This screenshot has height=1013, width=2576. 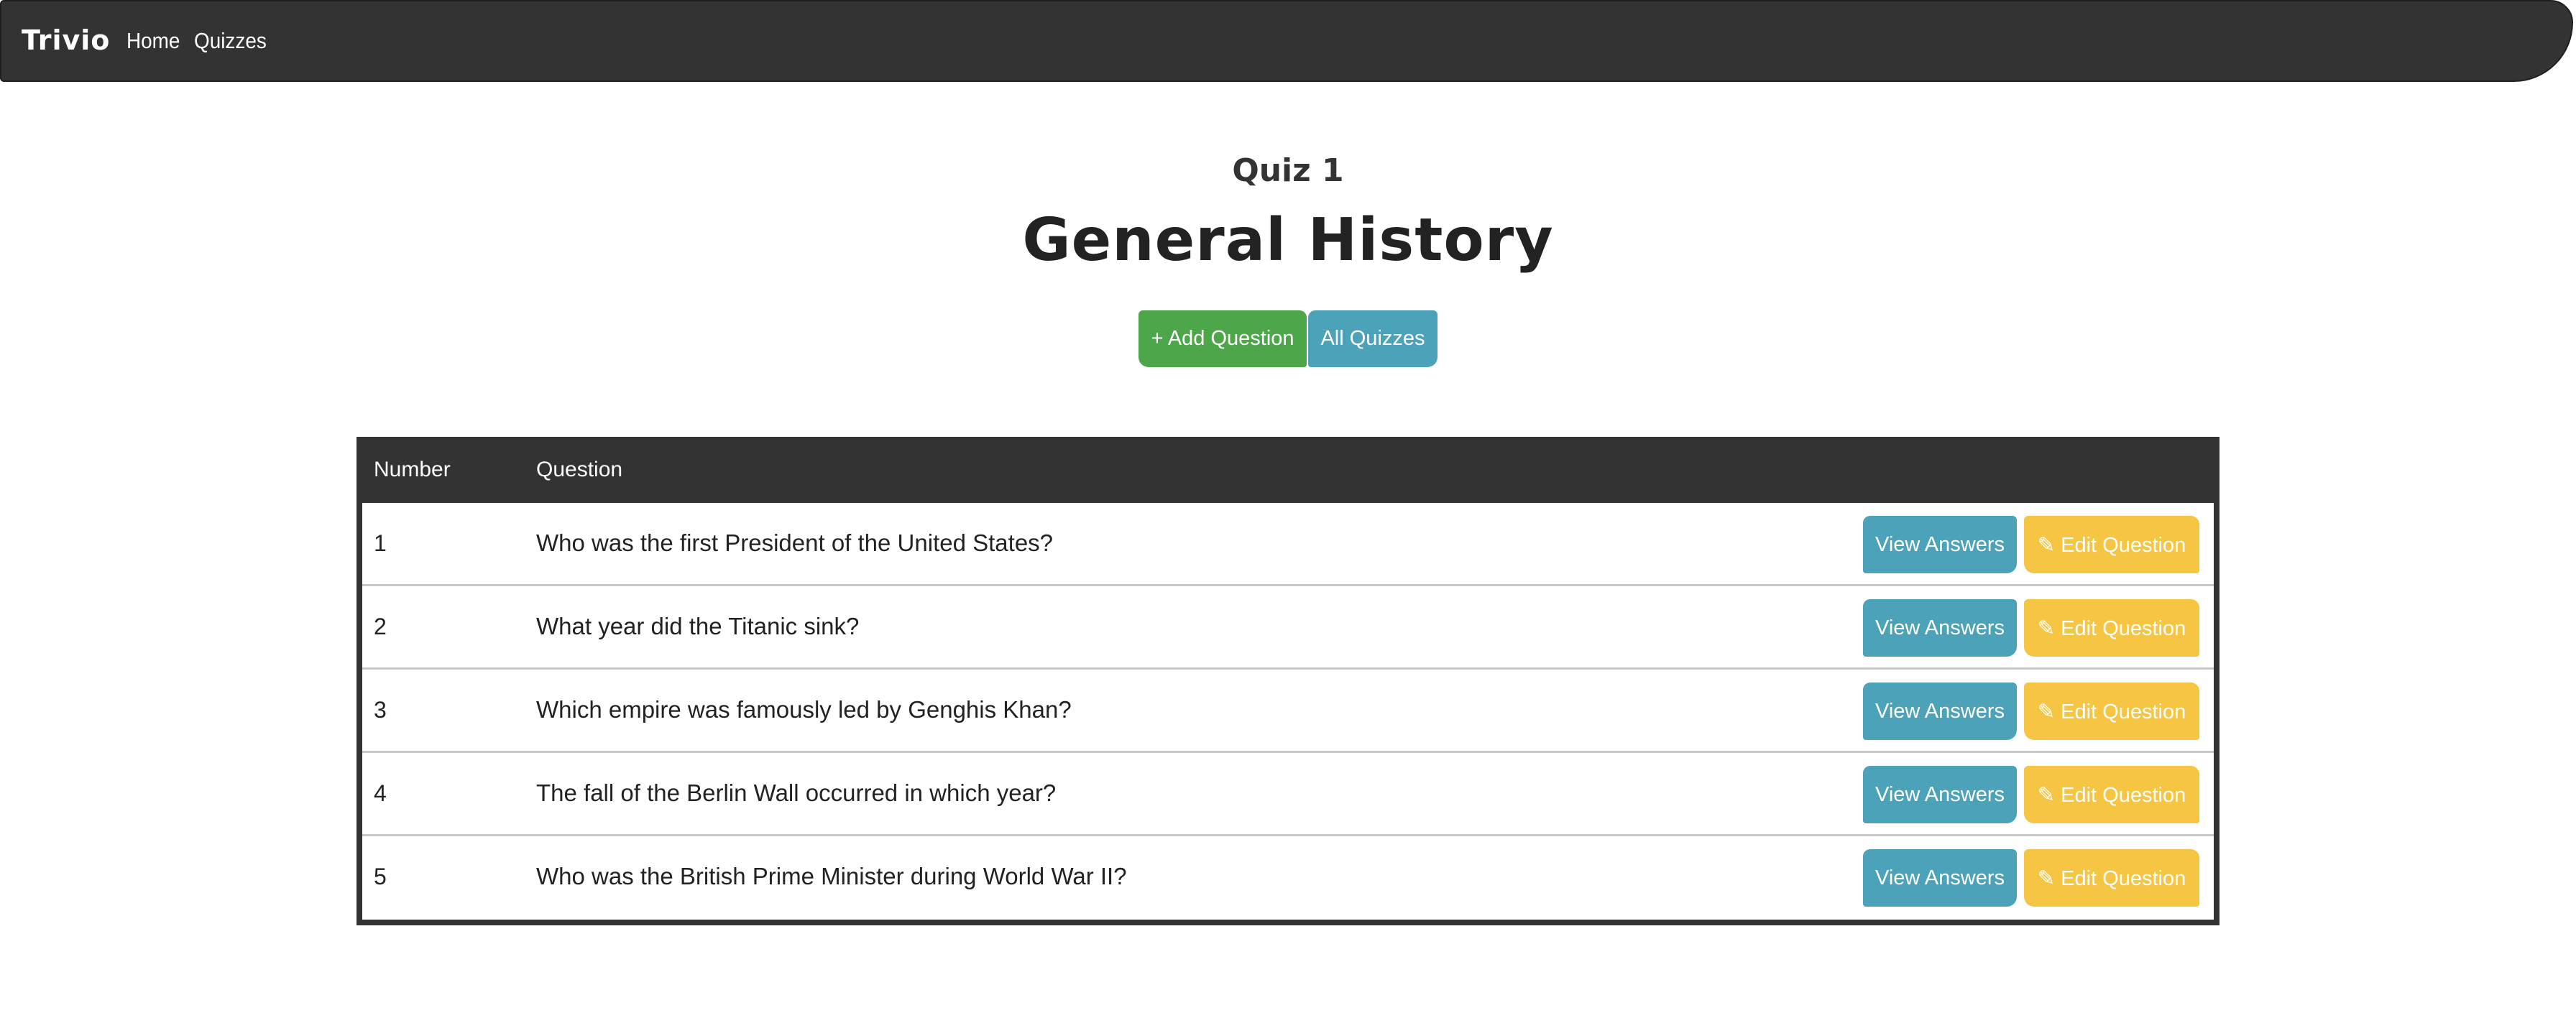 I want to click on quiz-number: Quiz 1, so click(x=1288, y=170).